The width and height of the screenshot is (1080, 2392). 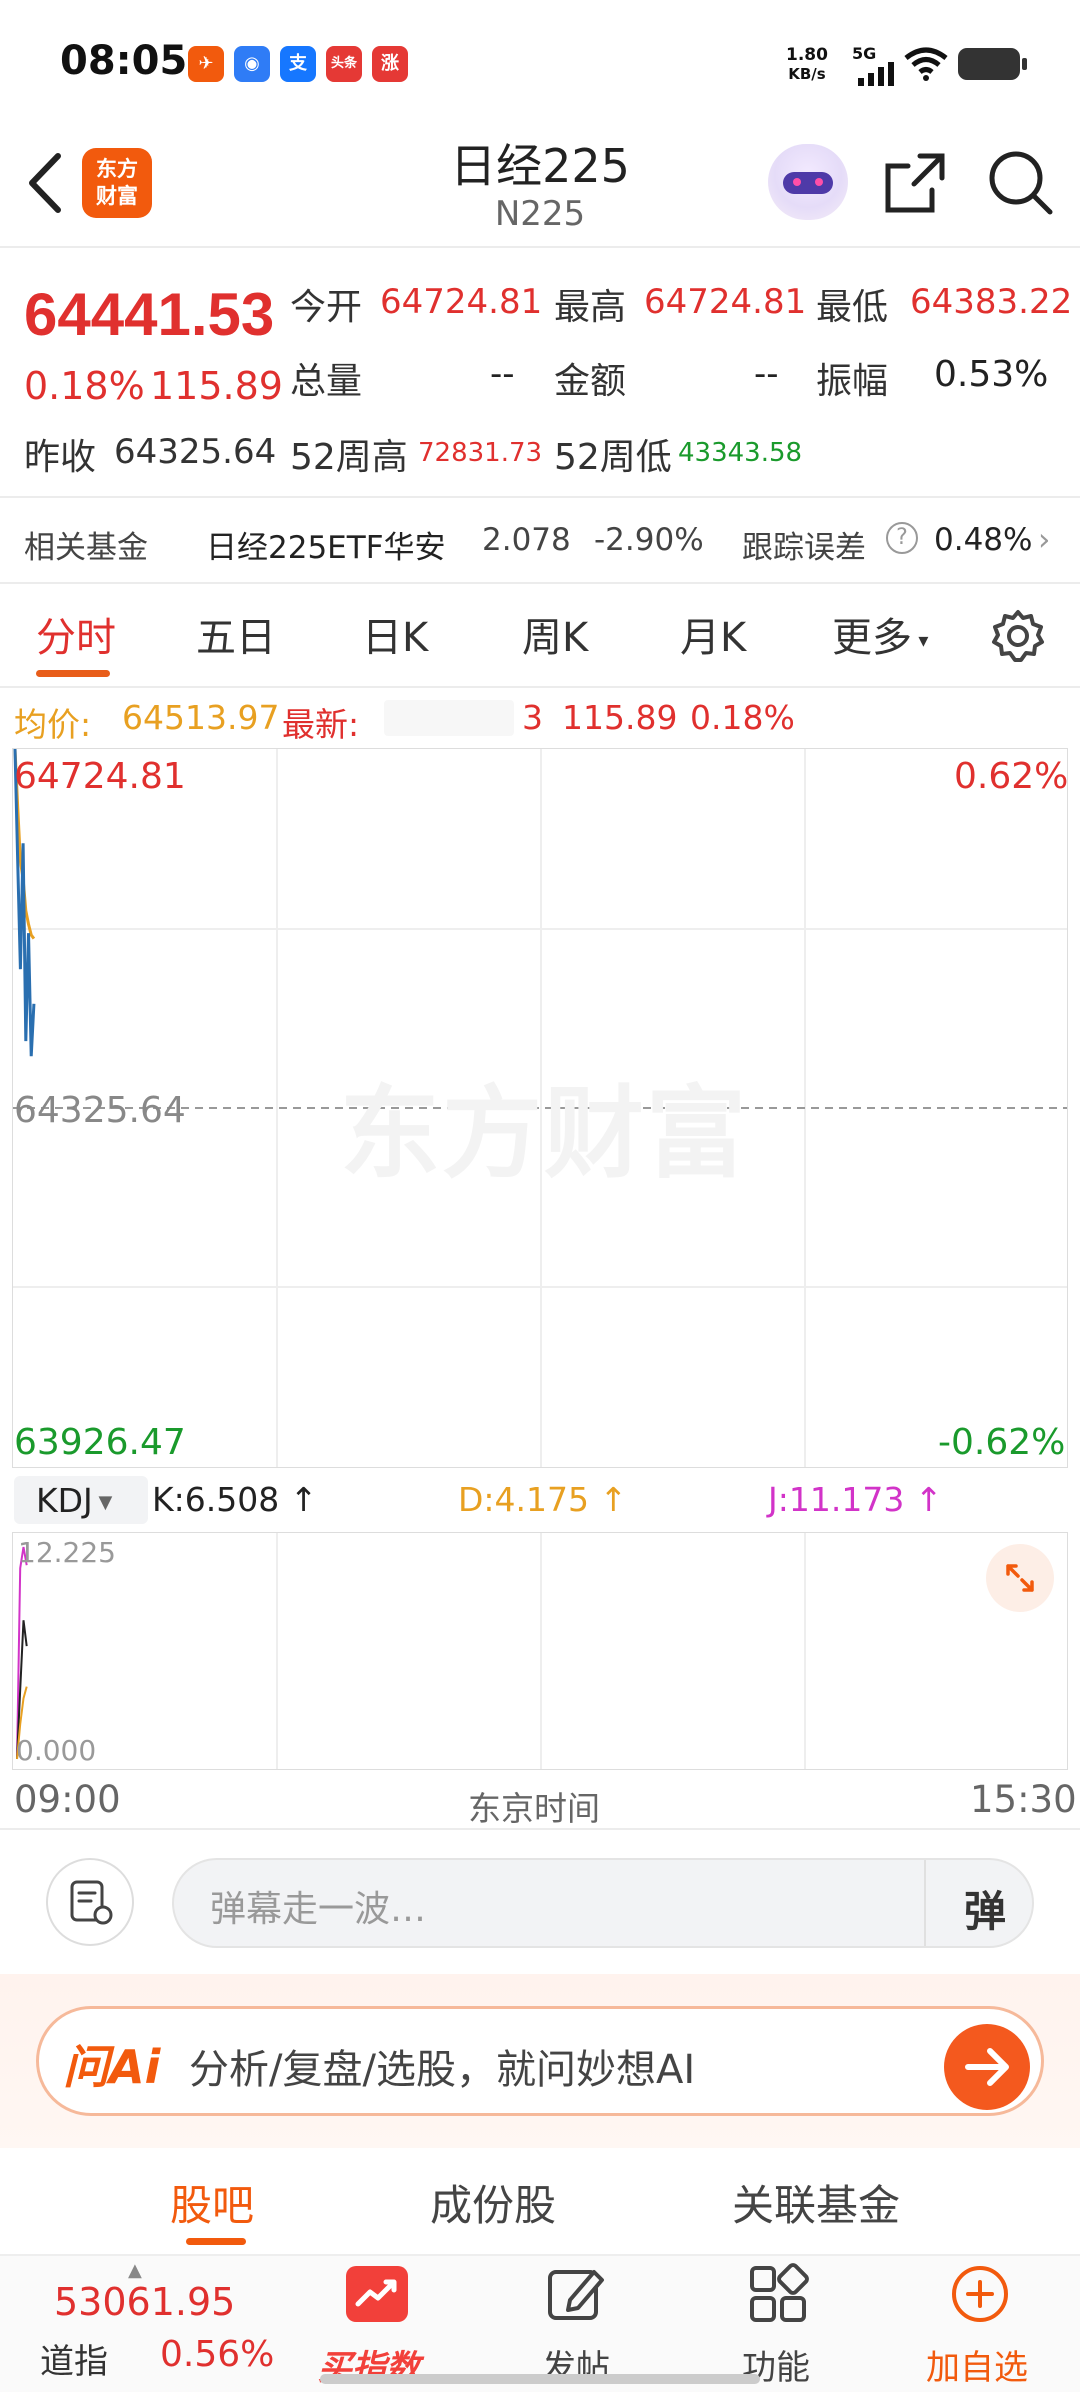 I want to click on kdj-y-bottom: 0.000, so click(x=56, y=1750).